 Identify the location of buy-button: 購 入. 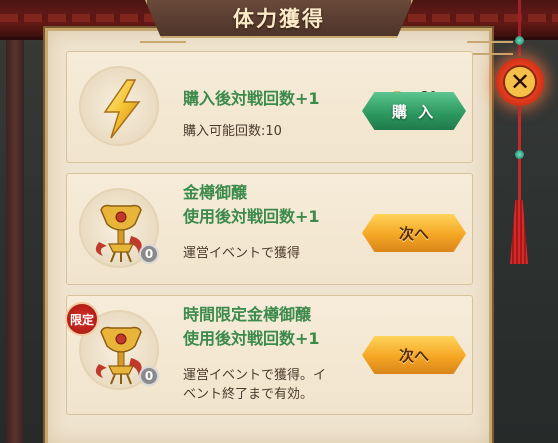
(414, 111).